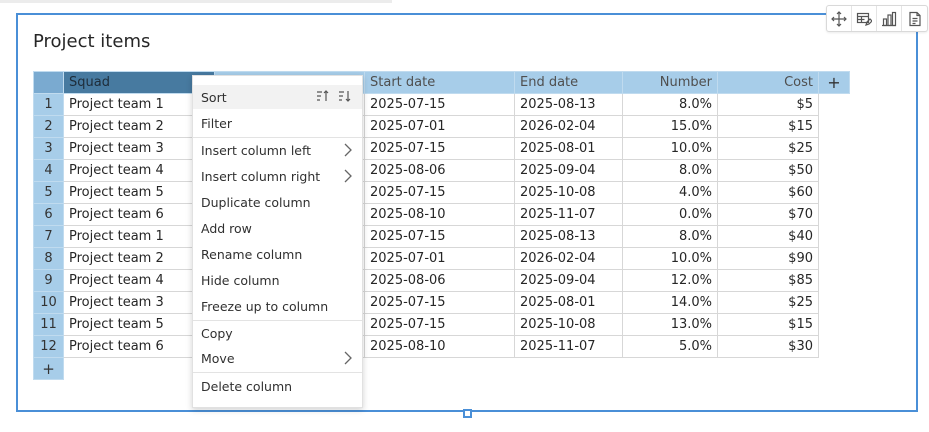  I want to click on menu-item-rename: Rename column, so click(277, 254).